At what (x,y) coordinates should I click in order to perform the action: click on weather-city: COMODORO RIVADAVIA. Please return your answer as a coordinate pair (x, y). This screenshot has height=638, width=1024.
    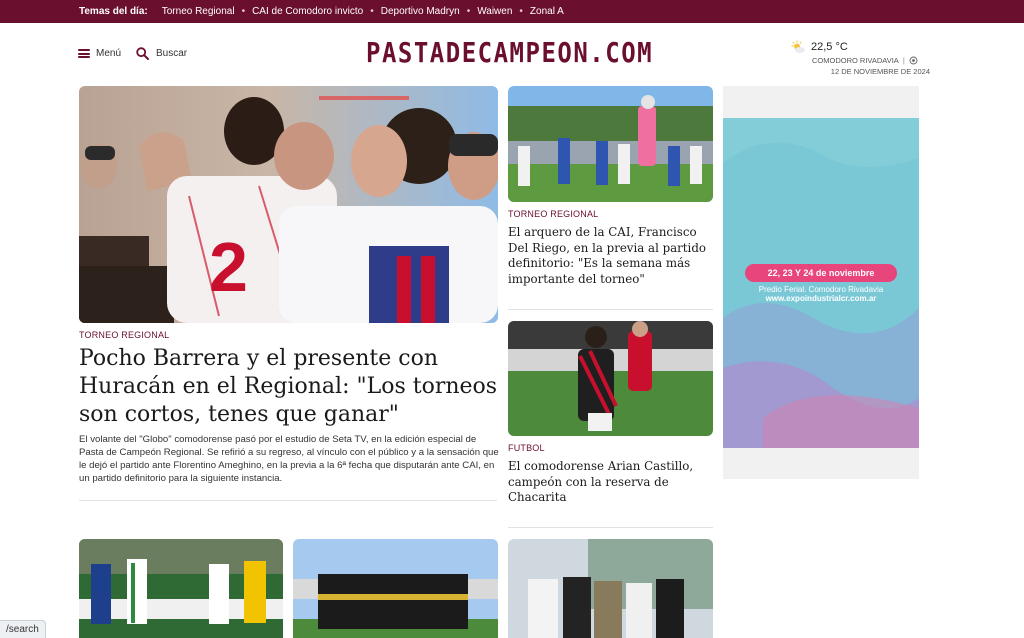
    Looking at the image, I should click on (855, 60).